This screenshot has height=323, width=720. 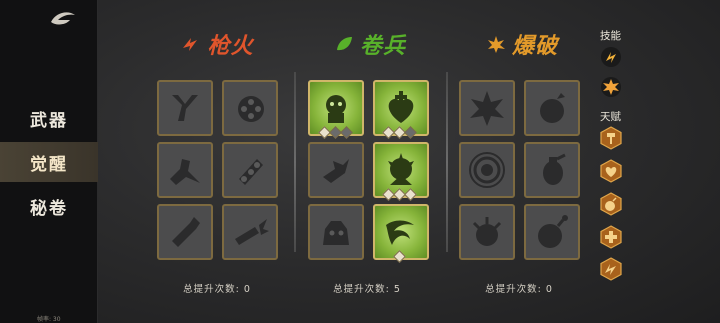 I want to click on bullet-belt-icon, so click(x=251, y=172).